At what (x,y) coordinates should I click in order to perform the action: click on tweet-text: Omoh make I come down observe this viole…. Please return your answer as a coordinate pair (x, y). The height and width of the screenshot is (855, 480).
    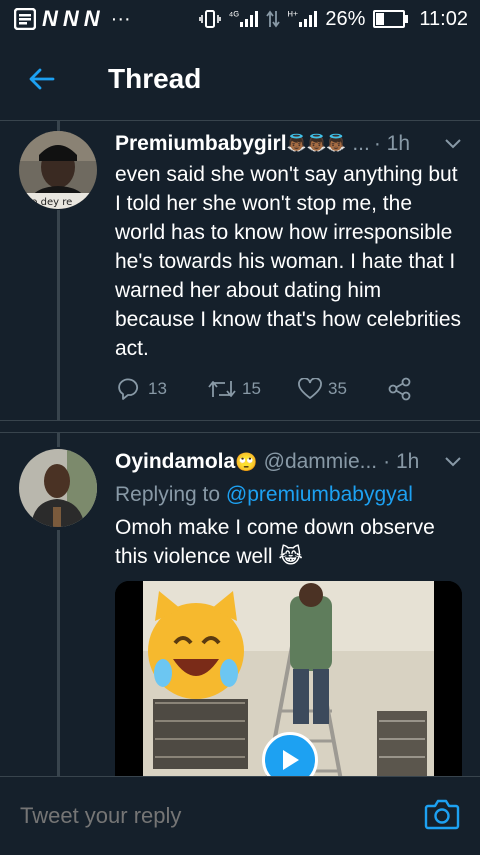
    Looking at the image, I should click on (275, 542).